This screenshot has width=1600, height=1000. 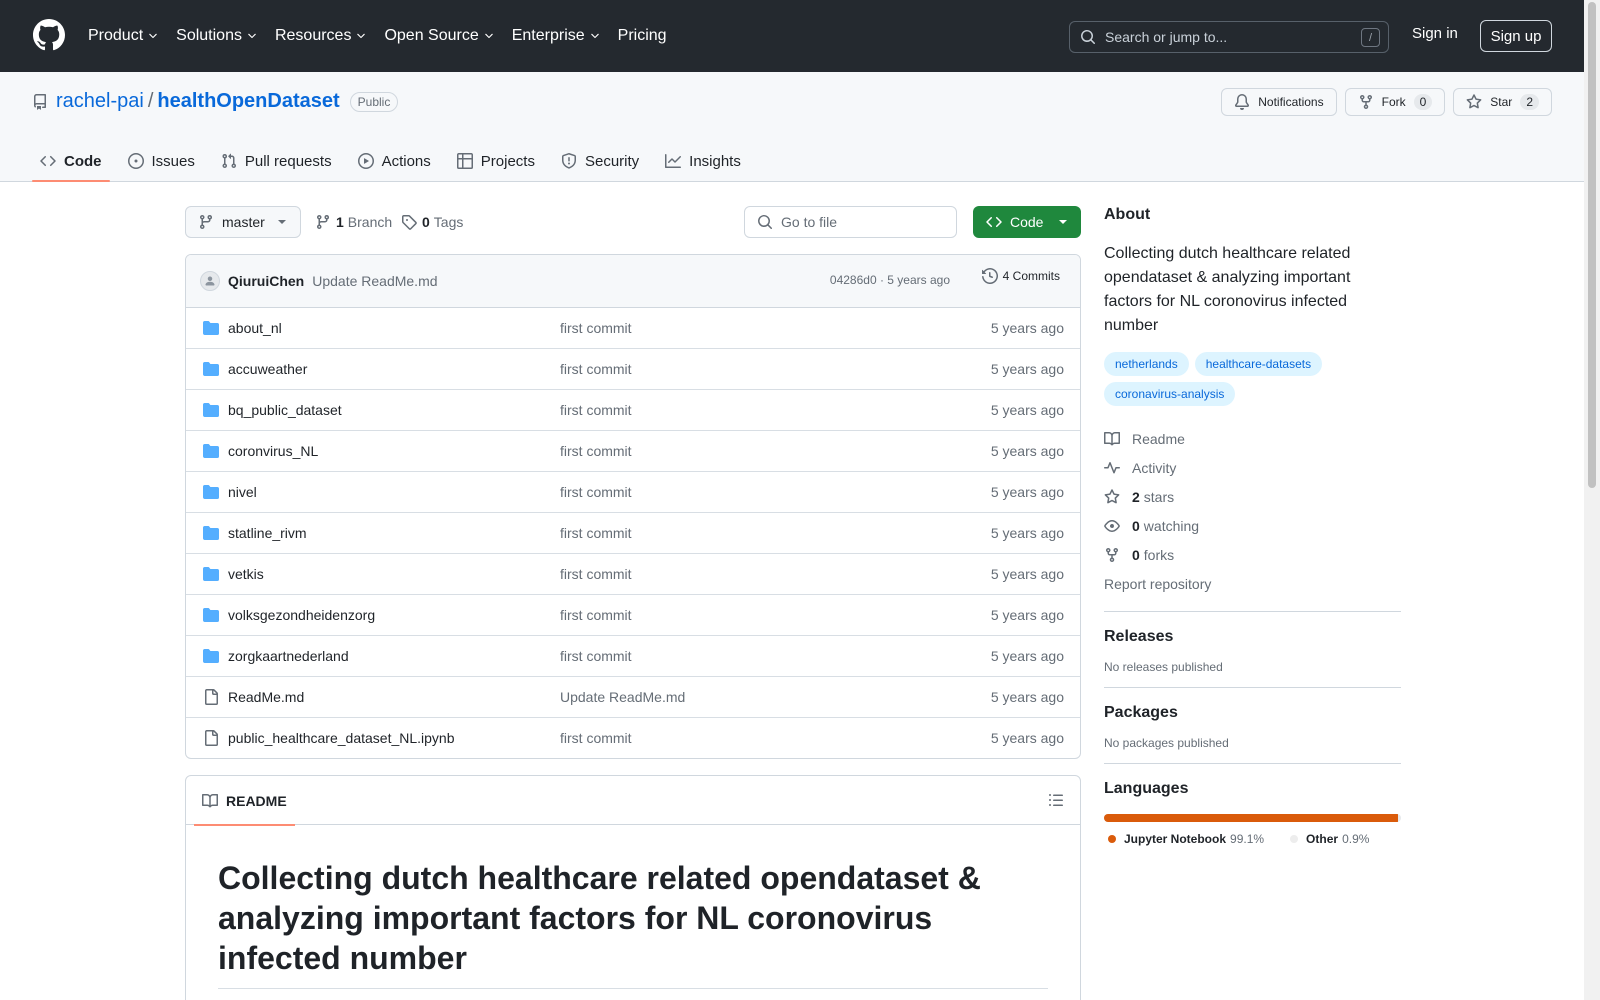 I want to click on file-name-link: bq_public_dataset, so click(x=285, y=410).